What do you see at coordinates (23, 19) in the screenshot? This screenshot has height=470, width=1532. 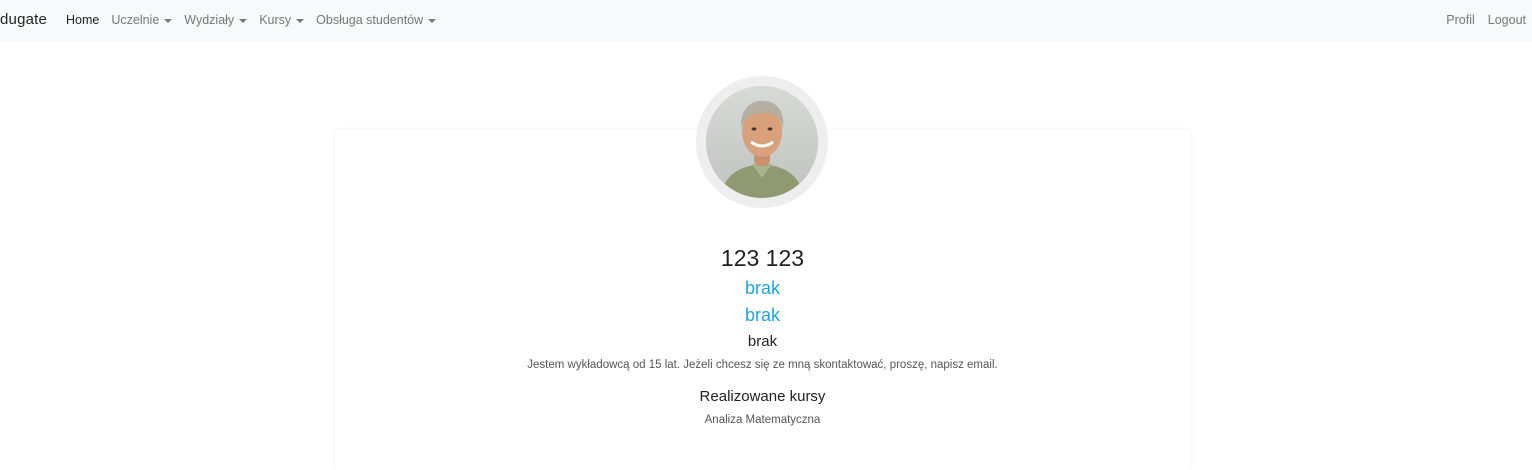 I see `brand-logo: dugate` at bounding box center [23, 19].